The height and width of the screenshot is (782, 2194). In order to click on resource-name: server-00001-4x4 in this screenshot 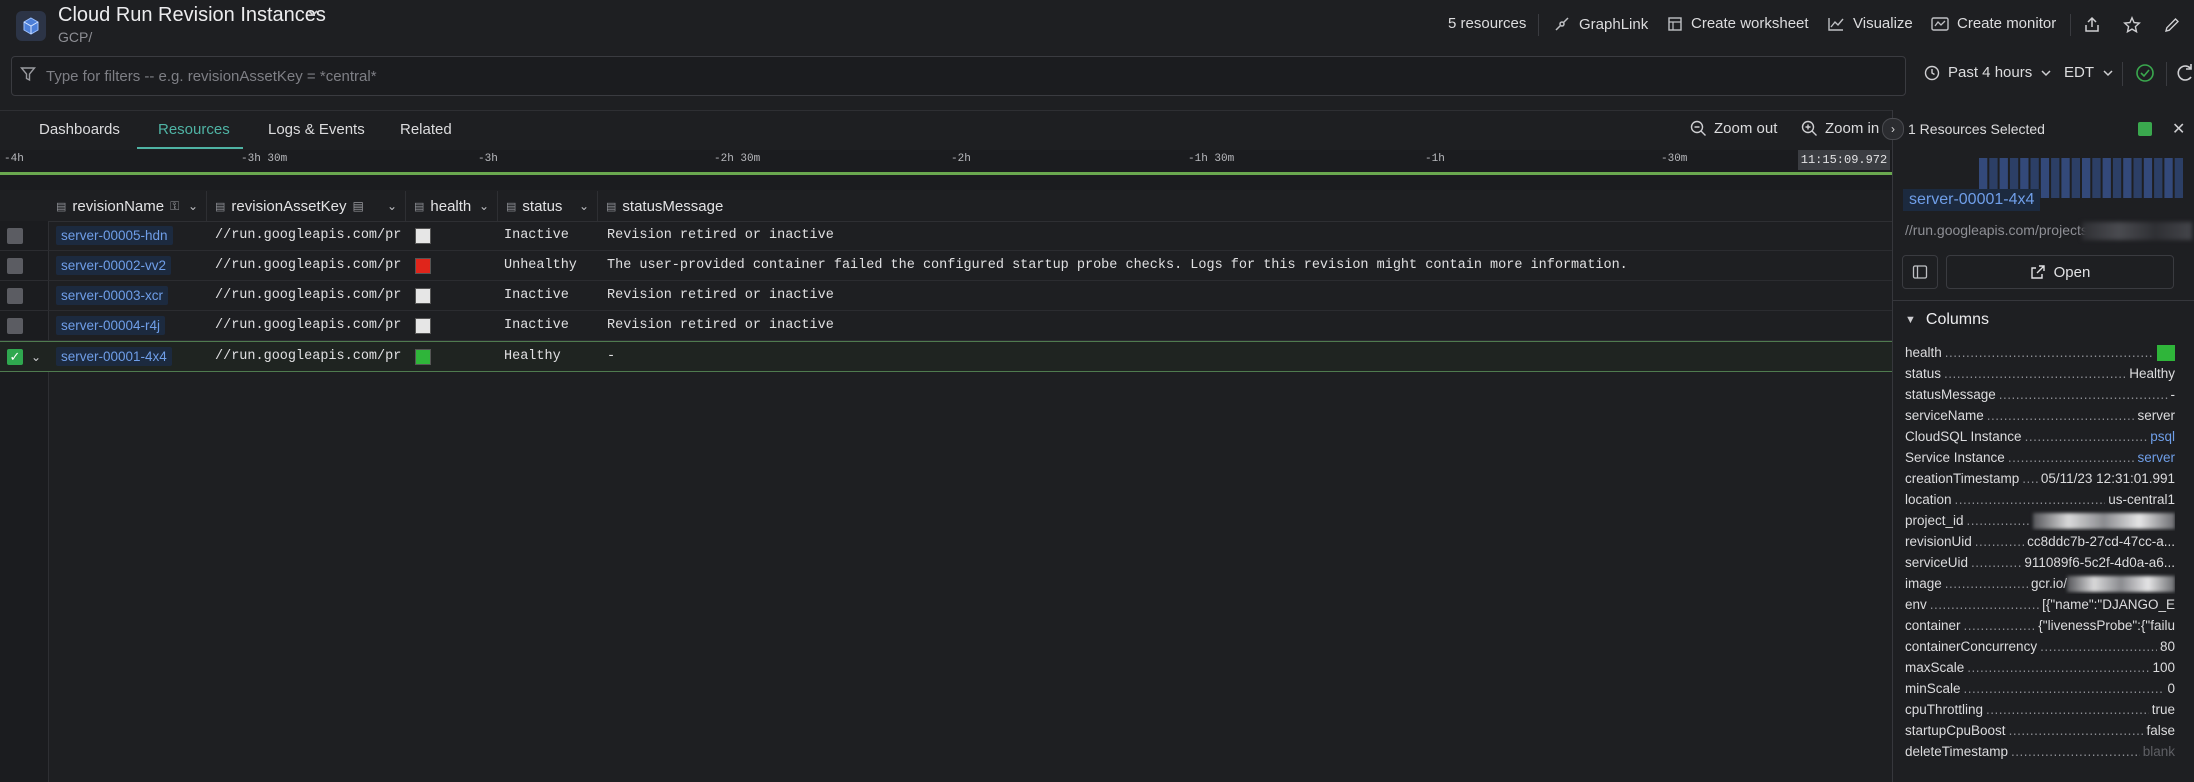, I will do `click(1972, 200)`.